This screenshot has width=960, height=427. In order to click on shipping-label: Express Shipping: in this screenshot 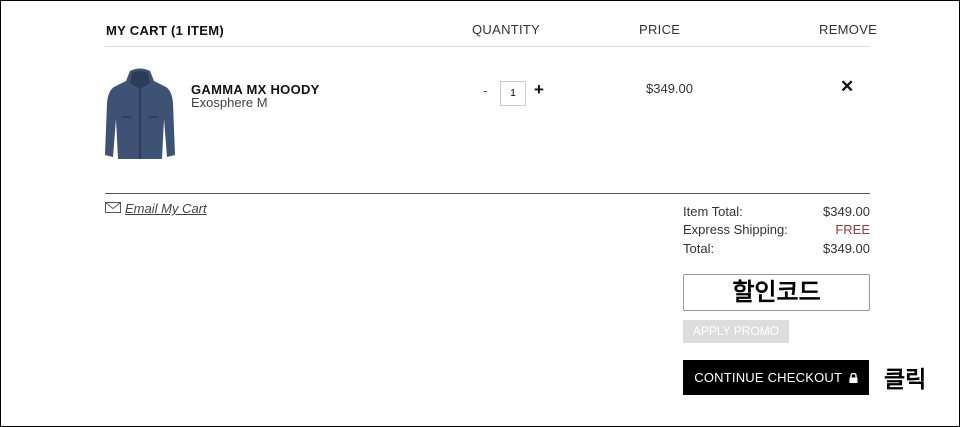, I will do `click(735, 229)`.